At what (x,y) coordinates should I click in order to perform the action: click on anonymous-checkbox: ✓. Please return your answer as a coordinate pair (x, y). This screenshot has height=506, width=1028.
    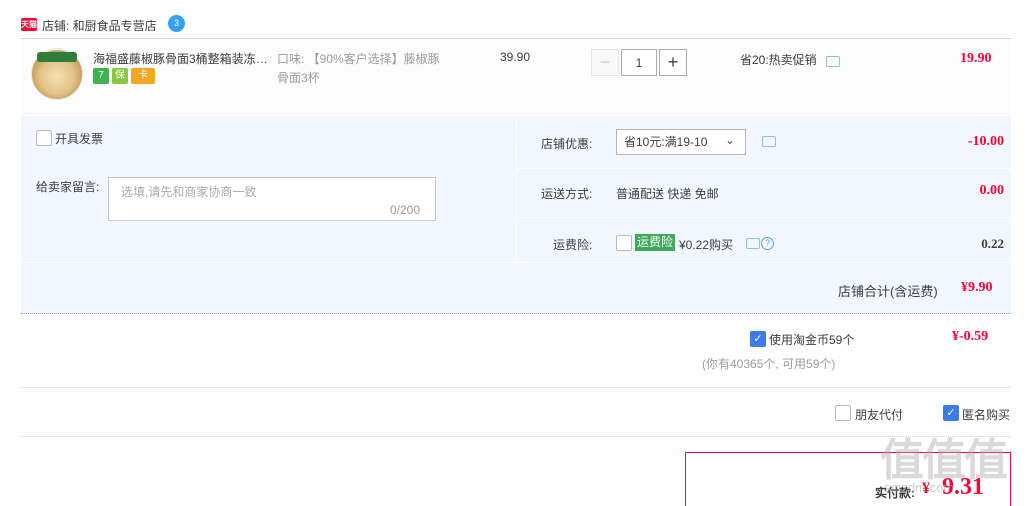
    Looking at the image, I should click on (951, 413).